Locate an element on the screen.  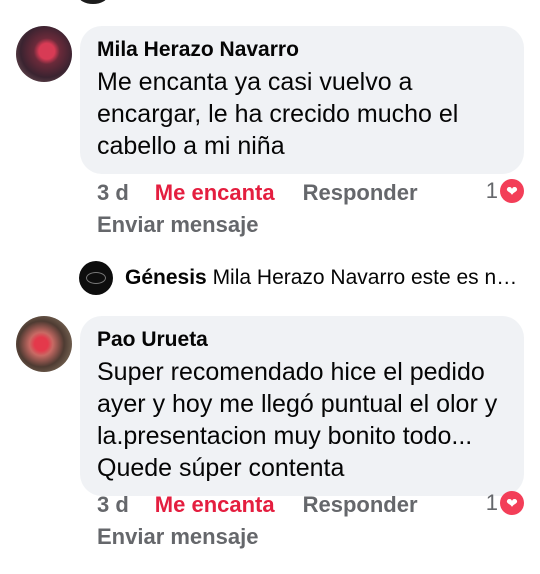
comment-text-line: cabello a mi niña is located at coordinates (191, 146).